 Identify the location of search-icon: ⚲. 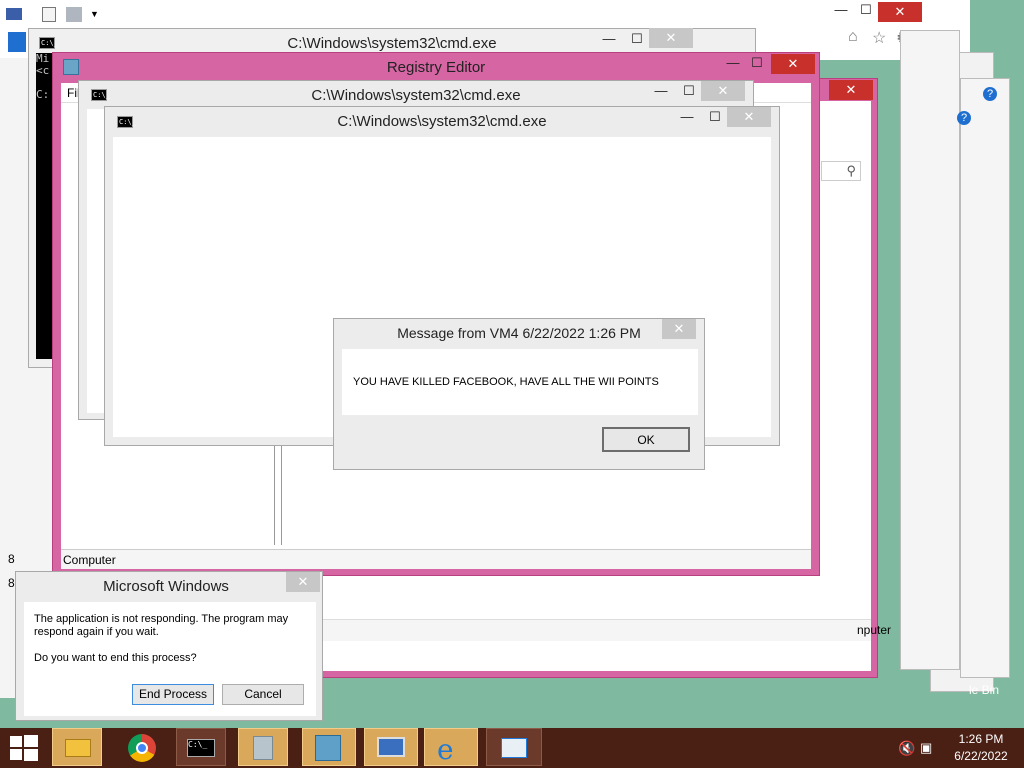
(851, 171).